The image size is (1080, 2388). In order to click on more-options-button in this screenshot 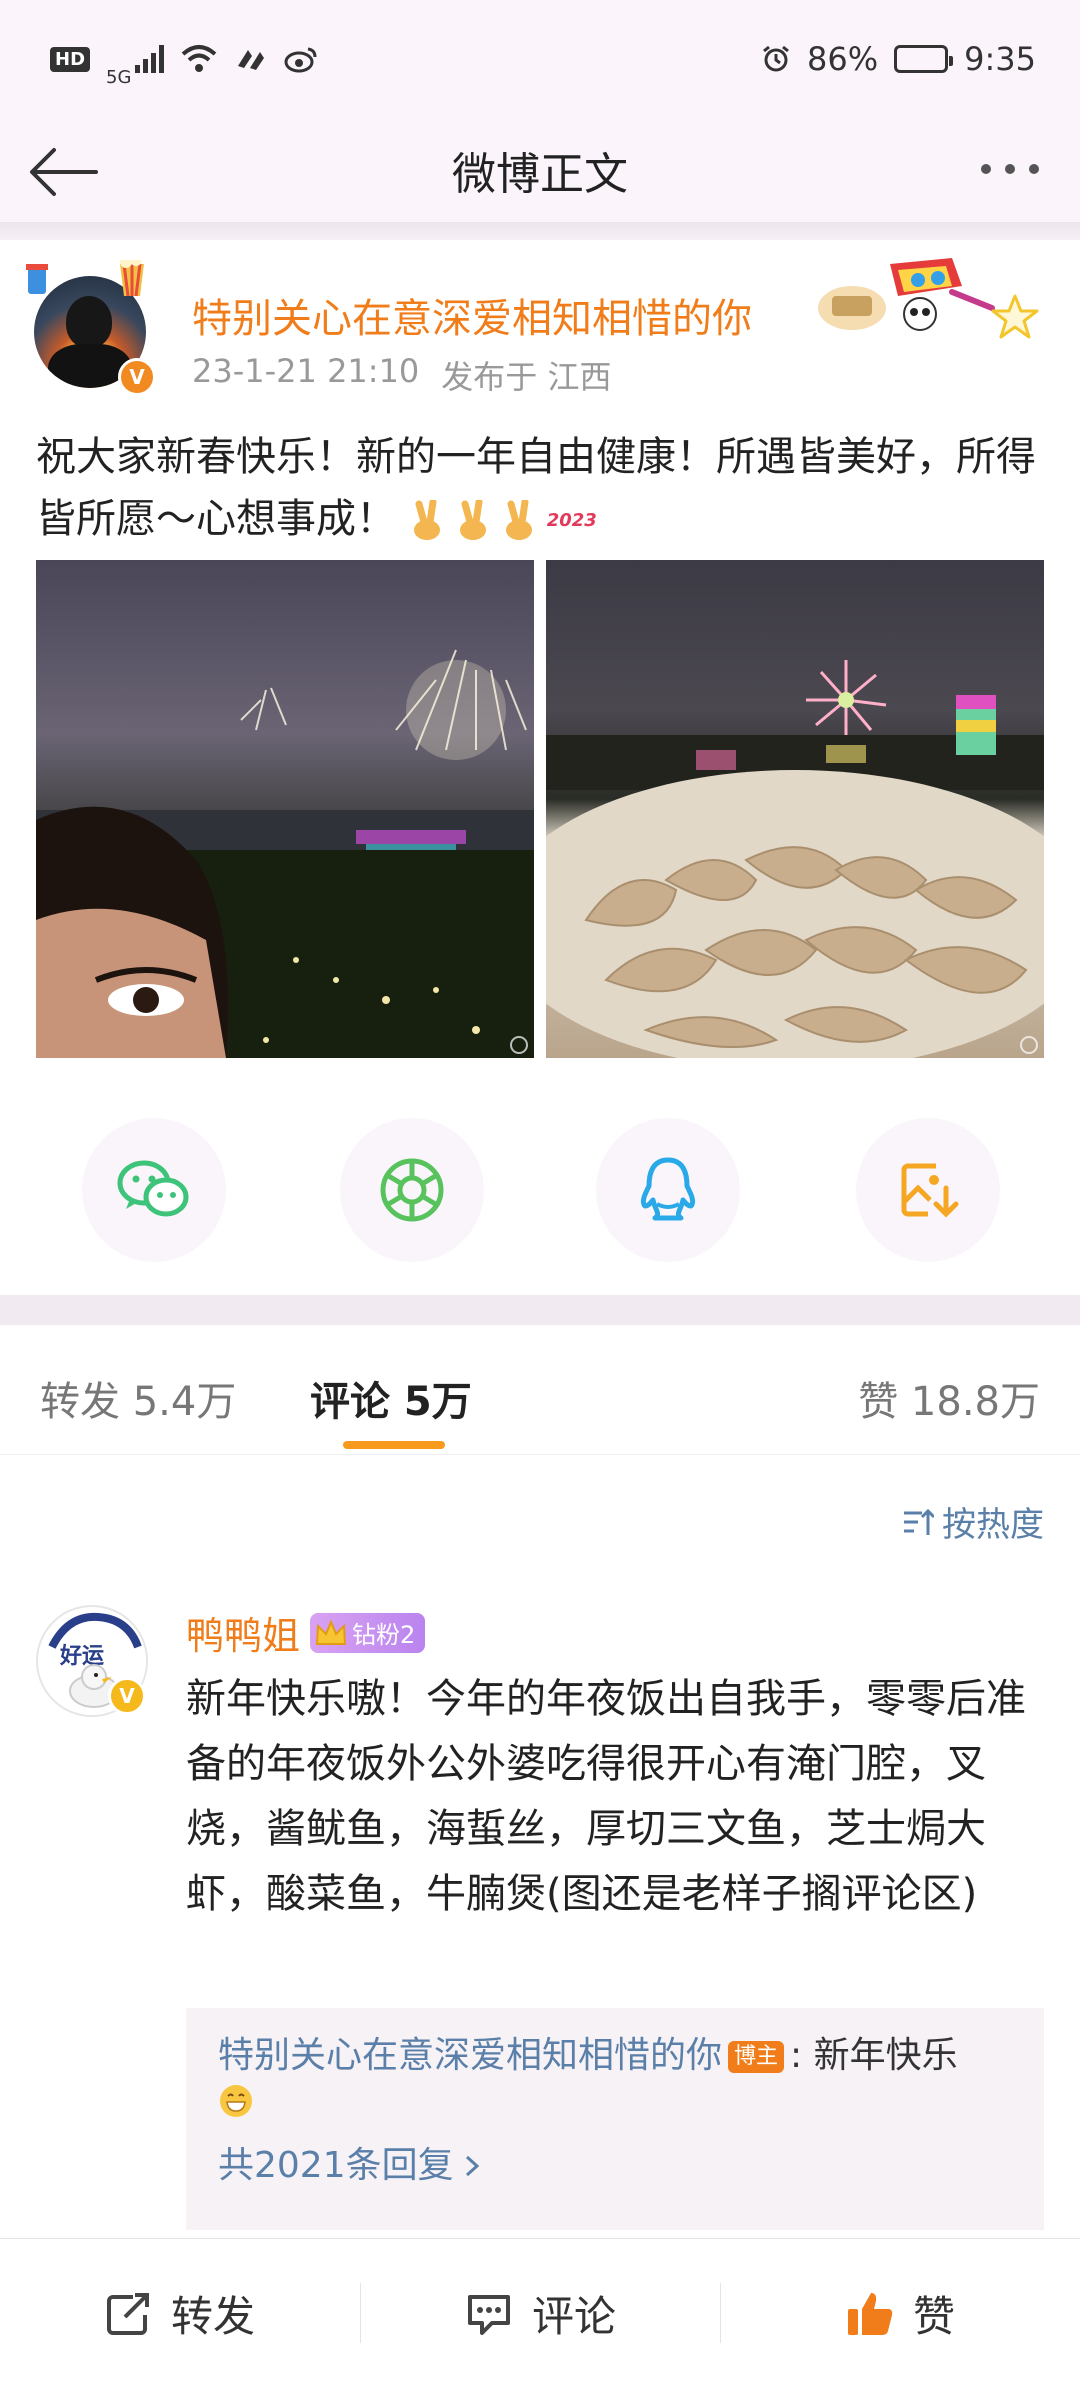, I will do `click(1010, 169)`.